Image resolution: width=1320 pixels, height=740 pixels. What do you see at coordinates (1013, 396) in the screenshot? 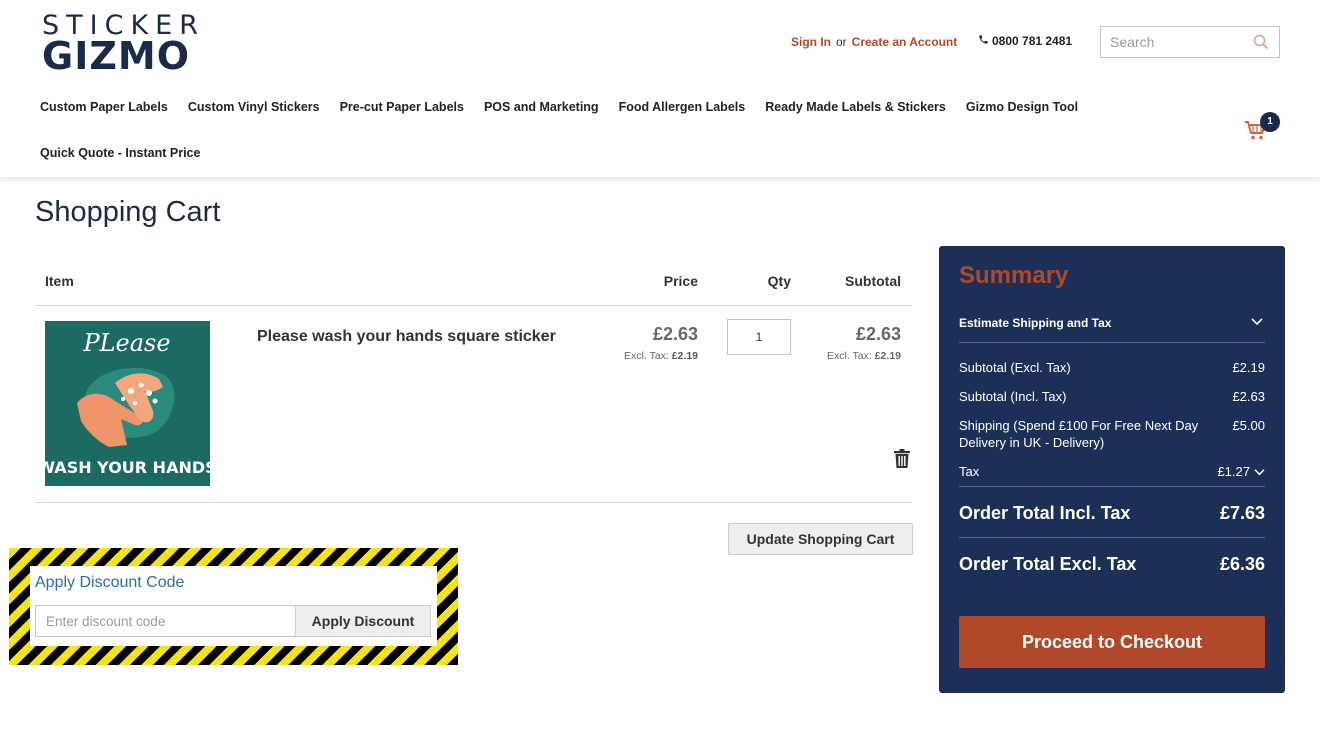
I see `summary-label: Subtotal (Incl. Tax)` at bounding box center [1013, 396].